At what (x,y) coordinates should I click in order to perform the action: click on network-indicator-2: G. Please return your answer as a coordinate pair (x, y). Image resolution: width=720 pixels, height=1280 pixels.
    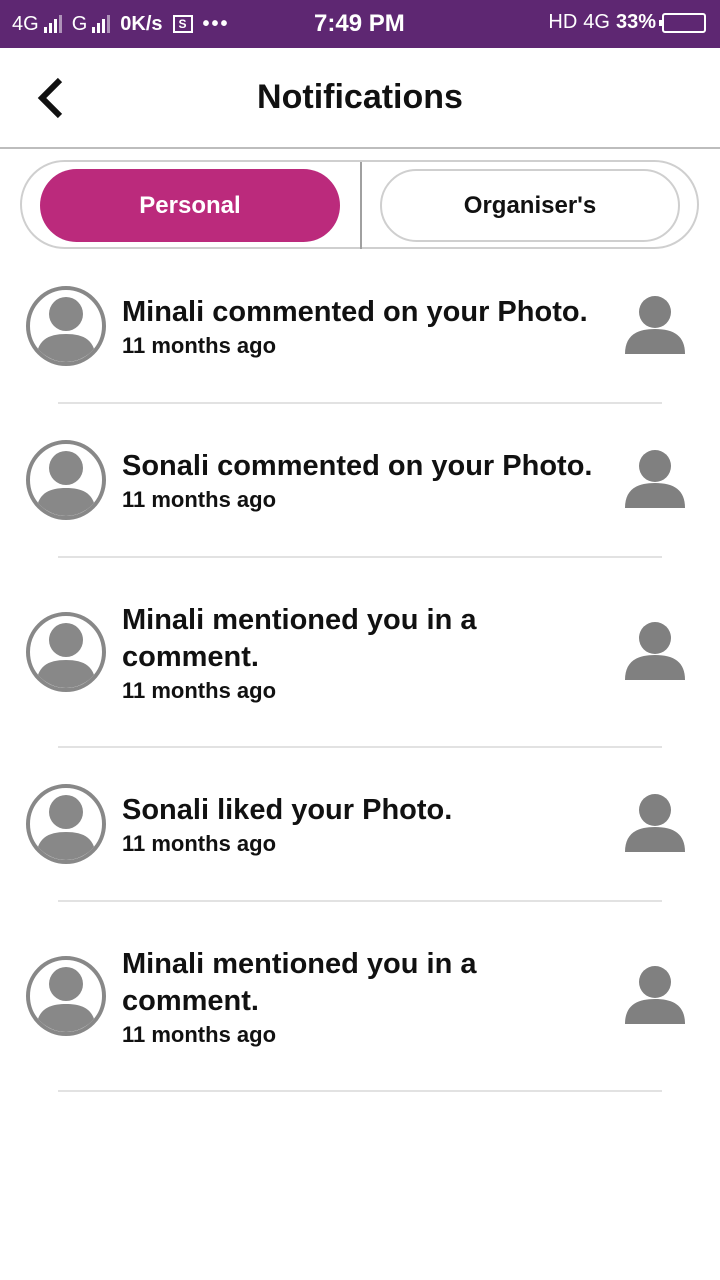
    Looking at the image, I should click on (91, 24).